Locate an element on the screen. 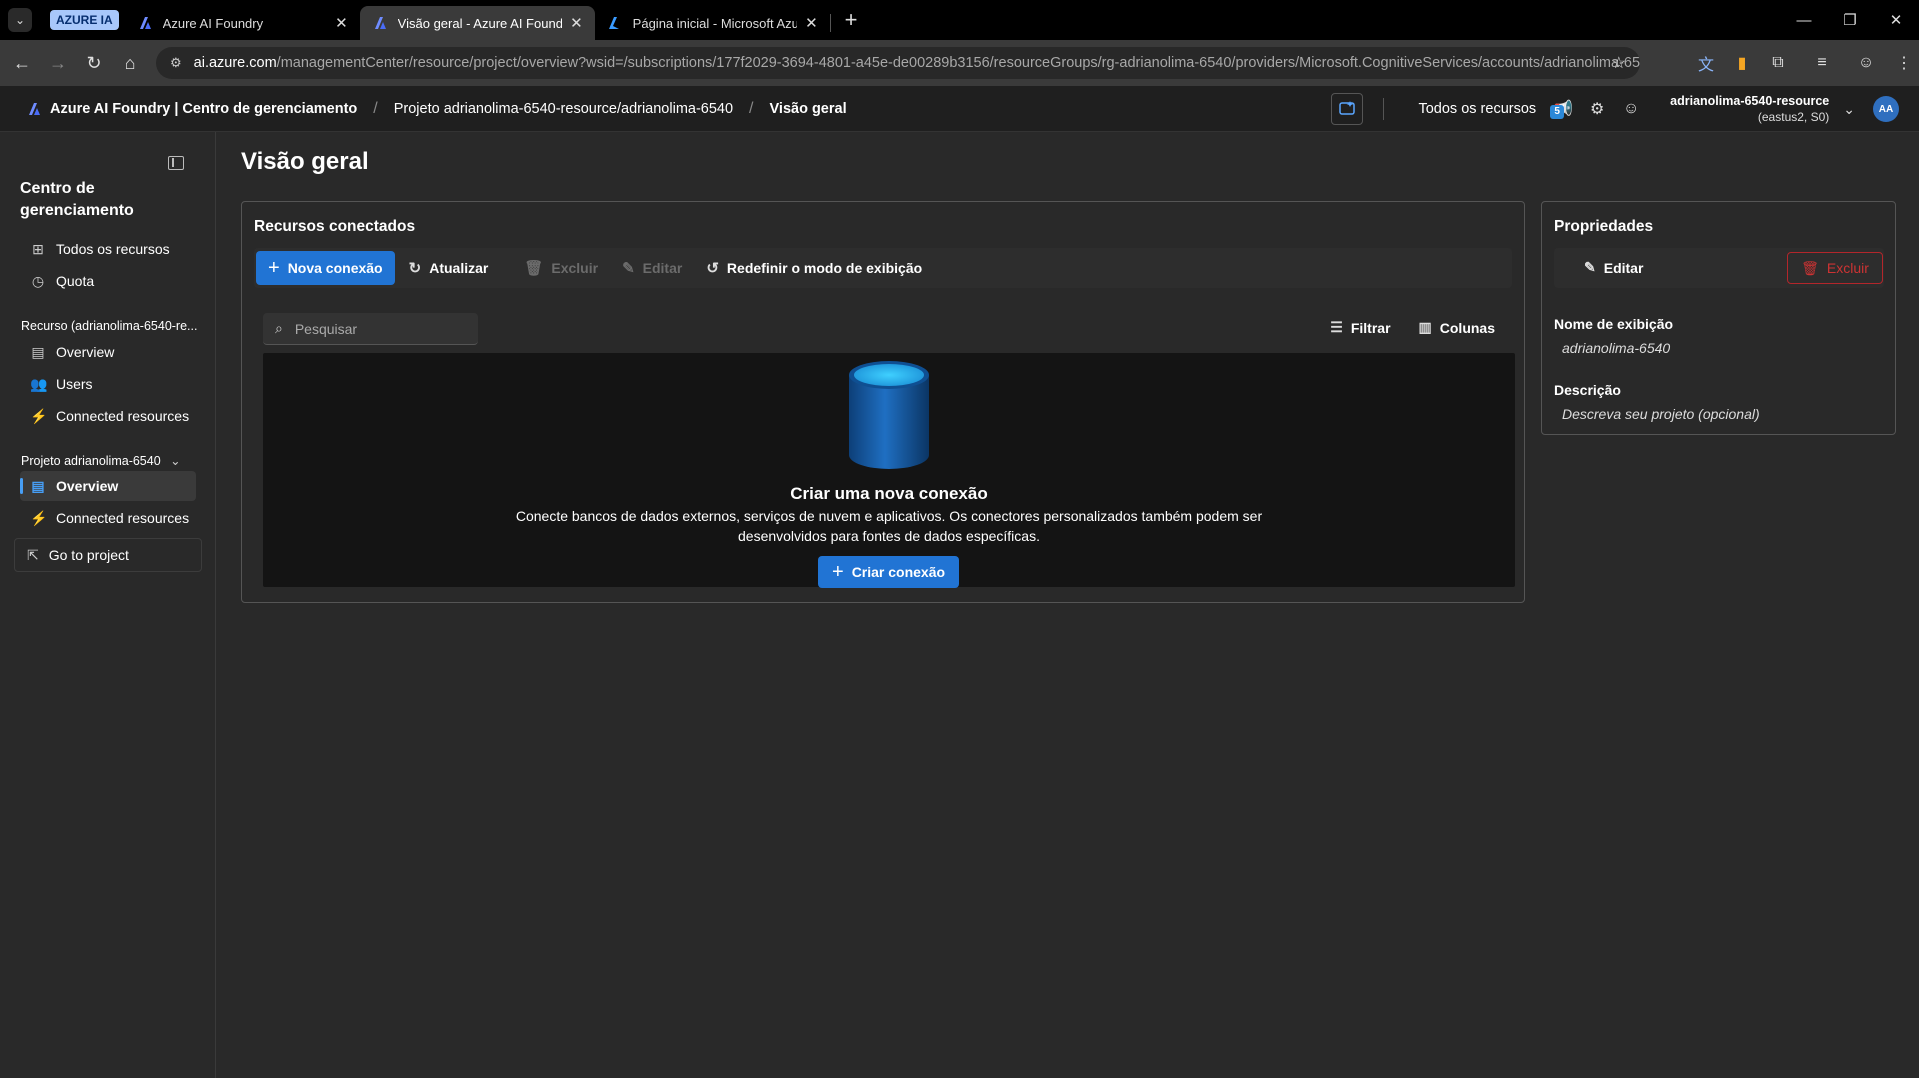 The width and height of the screenshot is (1919, 1078). columns-button: ▥ Colunas is located at coordinates (1457, 327).